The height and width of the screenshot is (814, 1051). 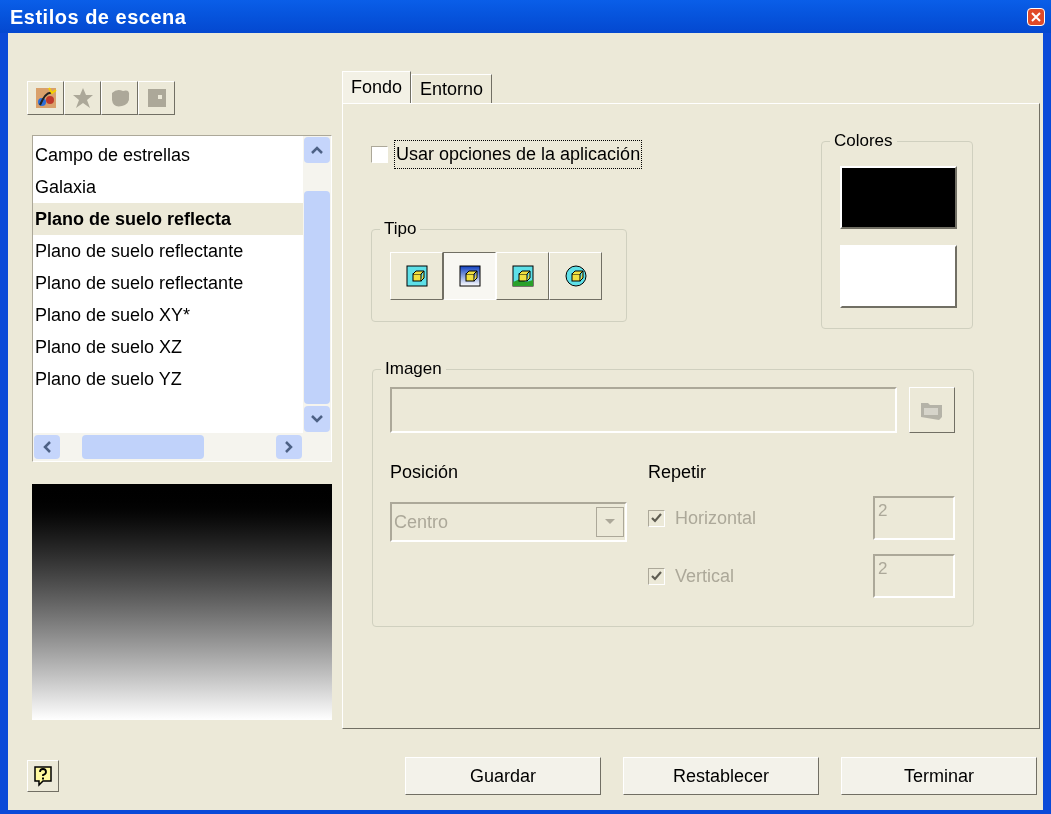 I want to click on help-button, so click(x=43, y=776).